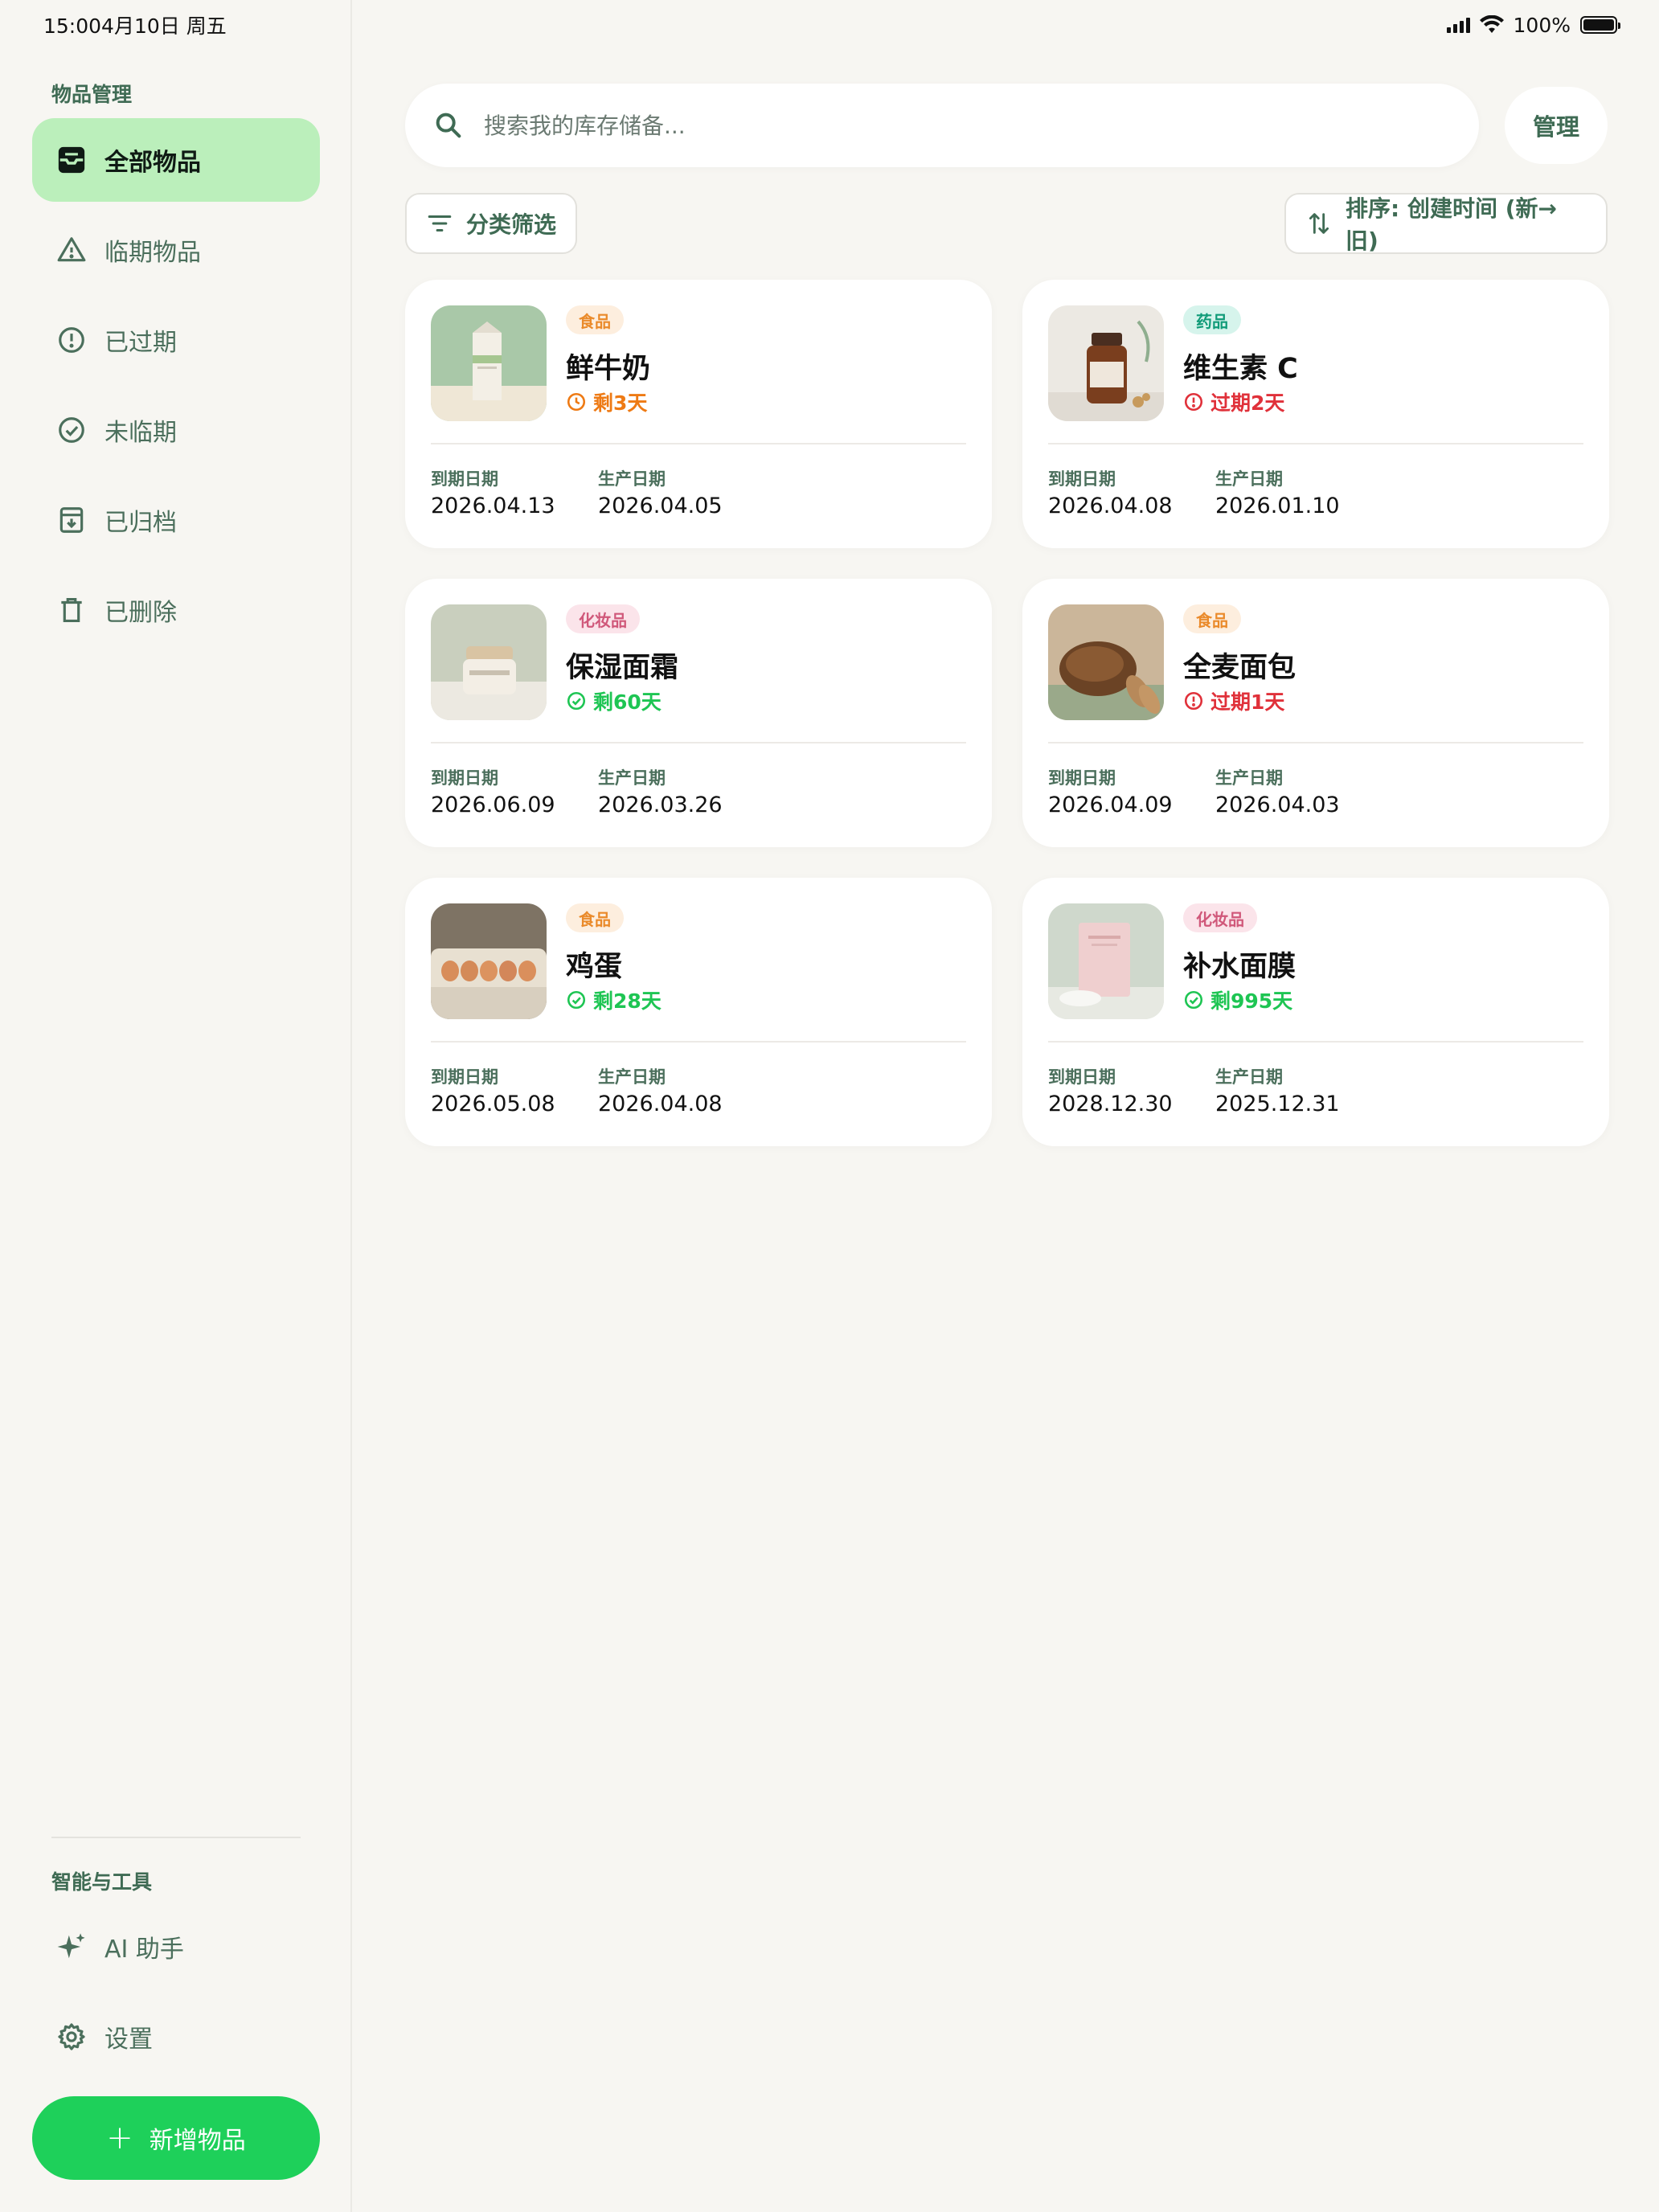  Describe the element at coordinates (128, 2040) in the screenshot. I see `sidebar-item-label: 设置` at that location.